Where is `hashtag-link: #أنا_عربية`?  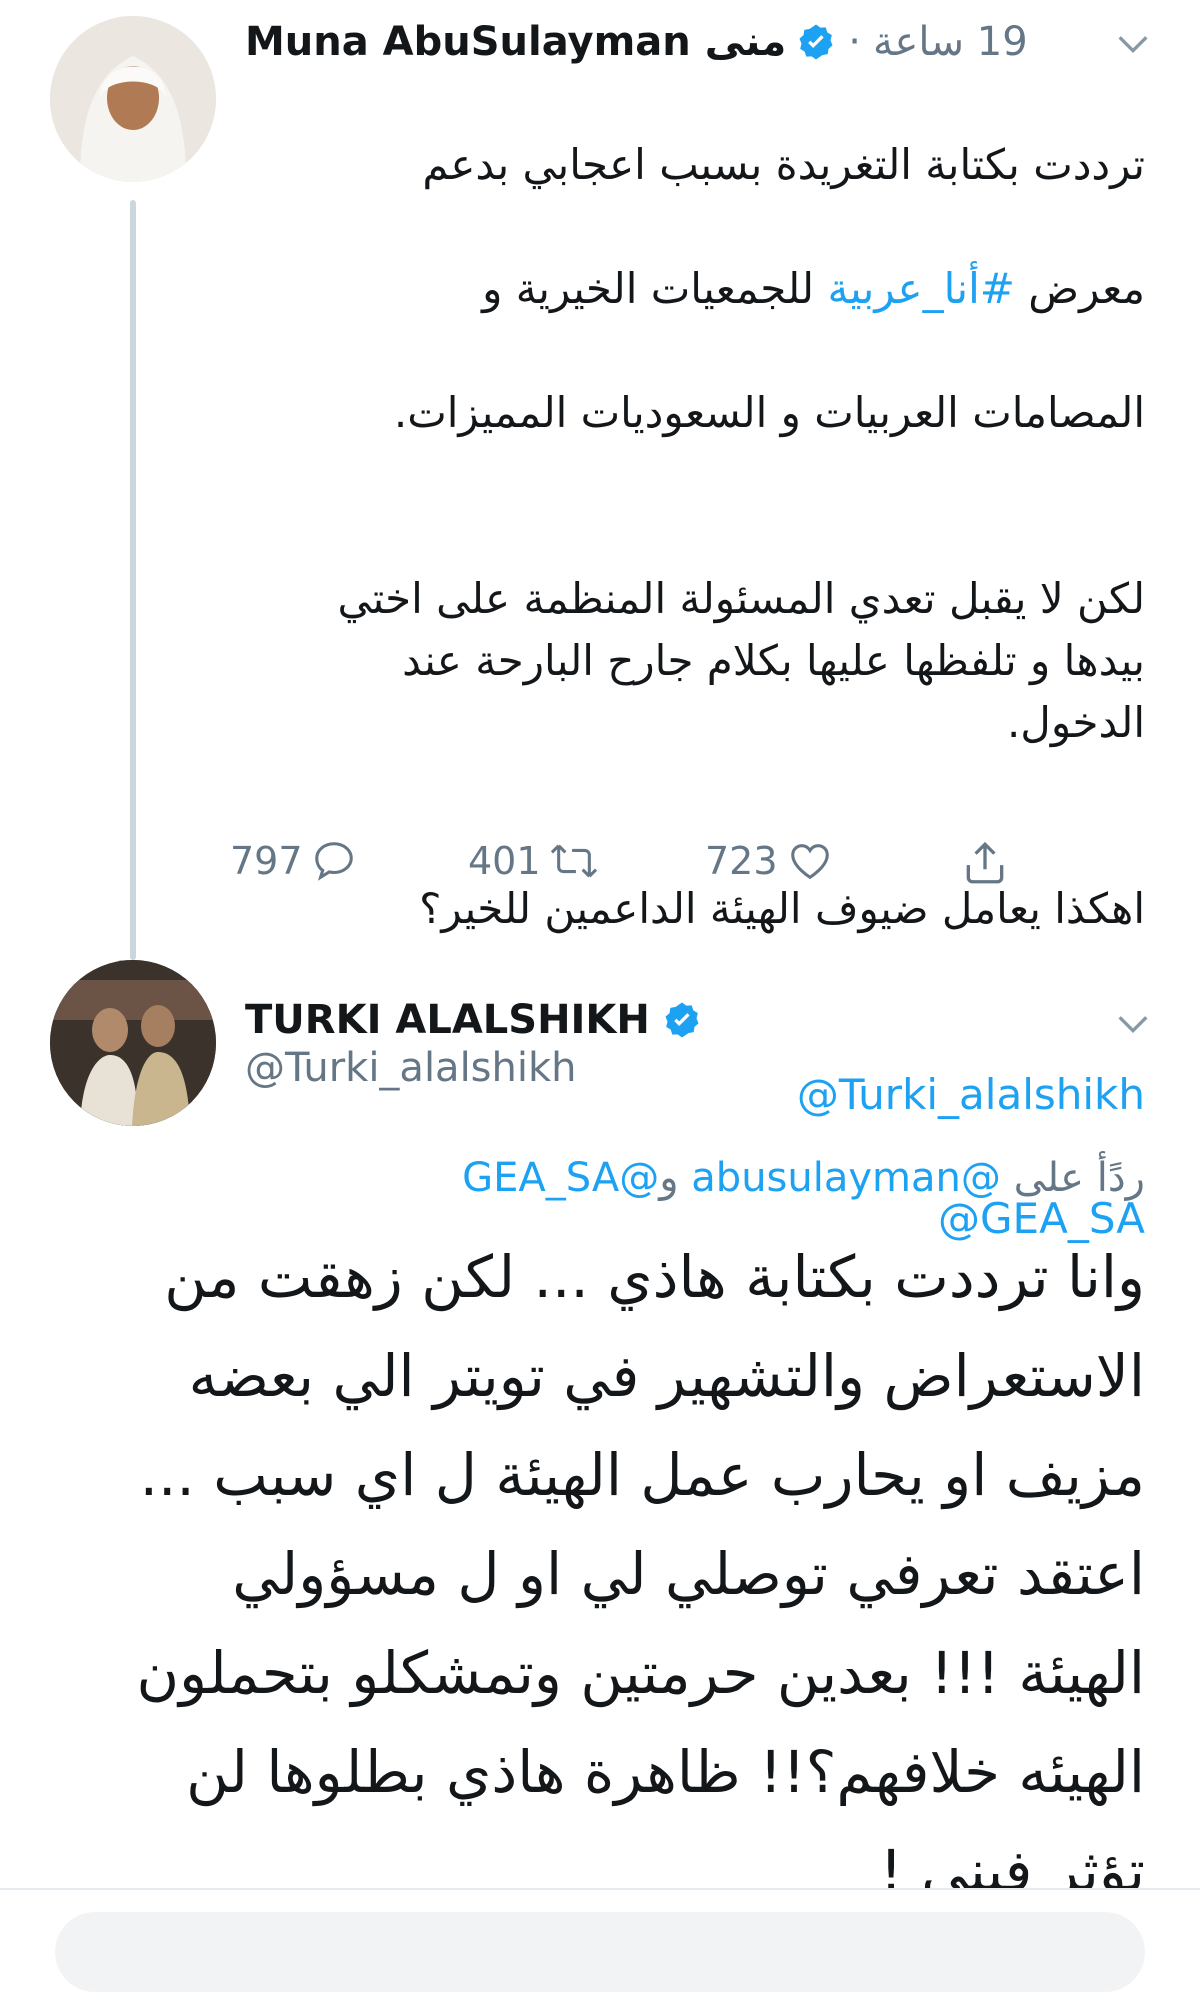 hashtag-link: #أنا_عربية is located at coordinates (920, 288).